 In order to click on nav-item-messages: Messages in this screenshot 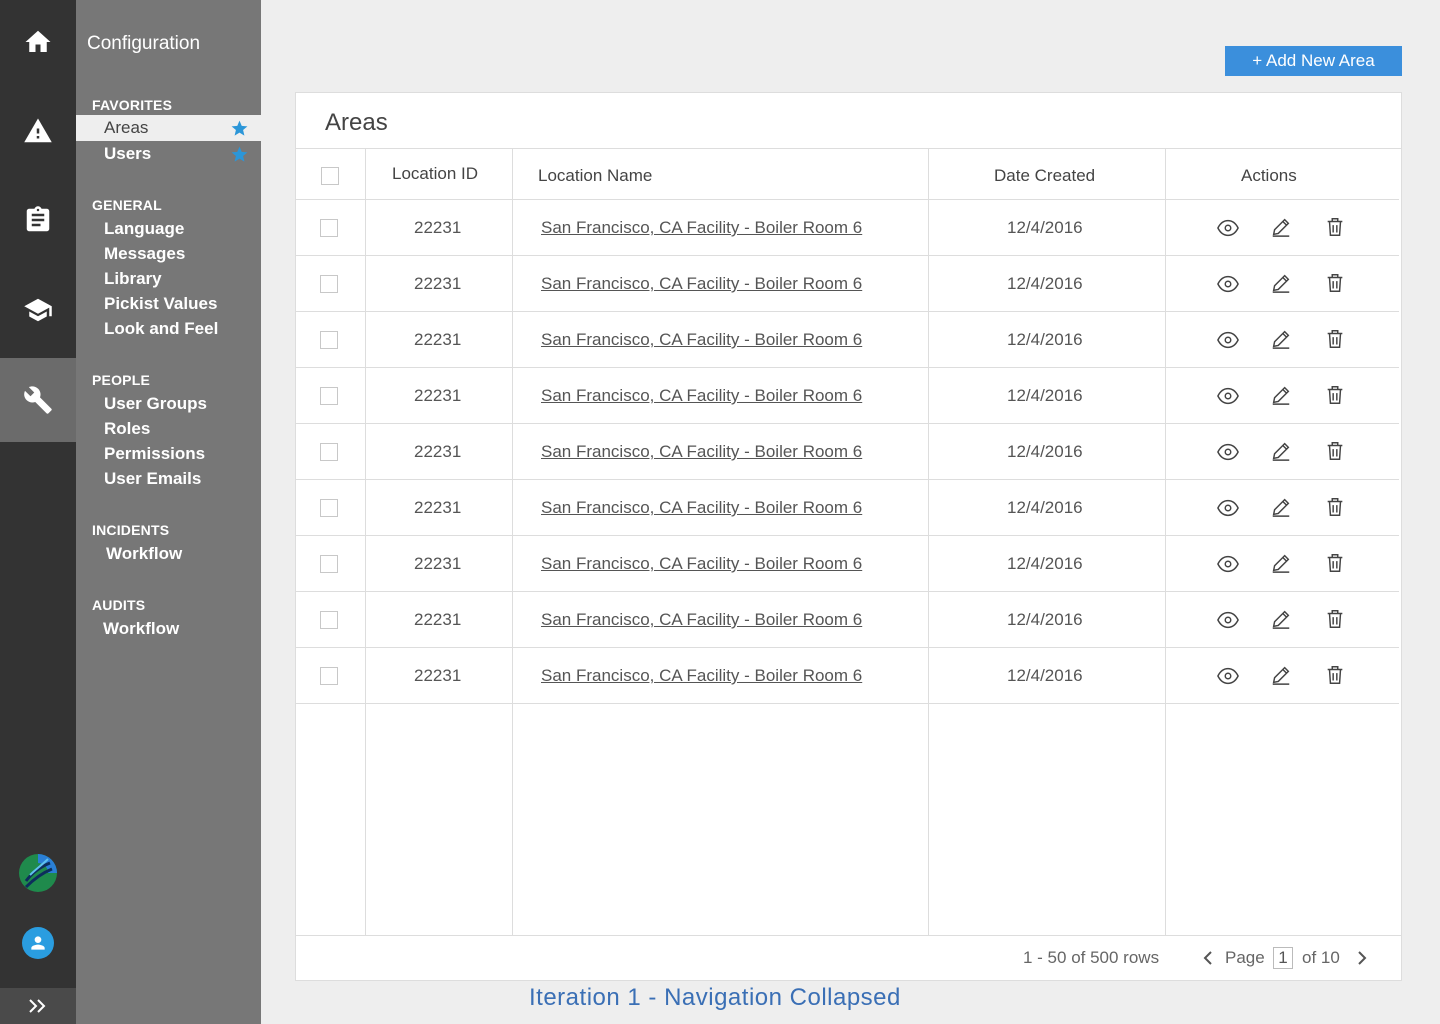, I will do `click(168, 254)`.